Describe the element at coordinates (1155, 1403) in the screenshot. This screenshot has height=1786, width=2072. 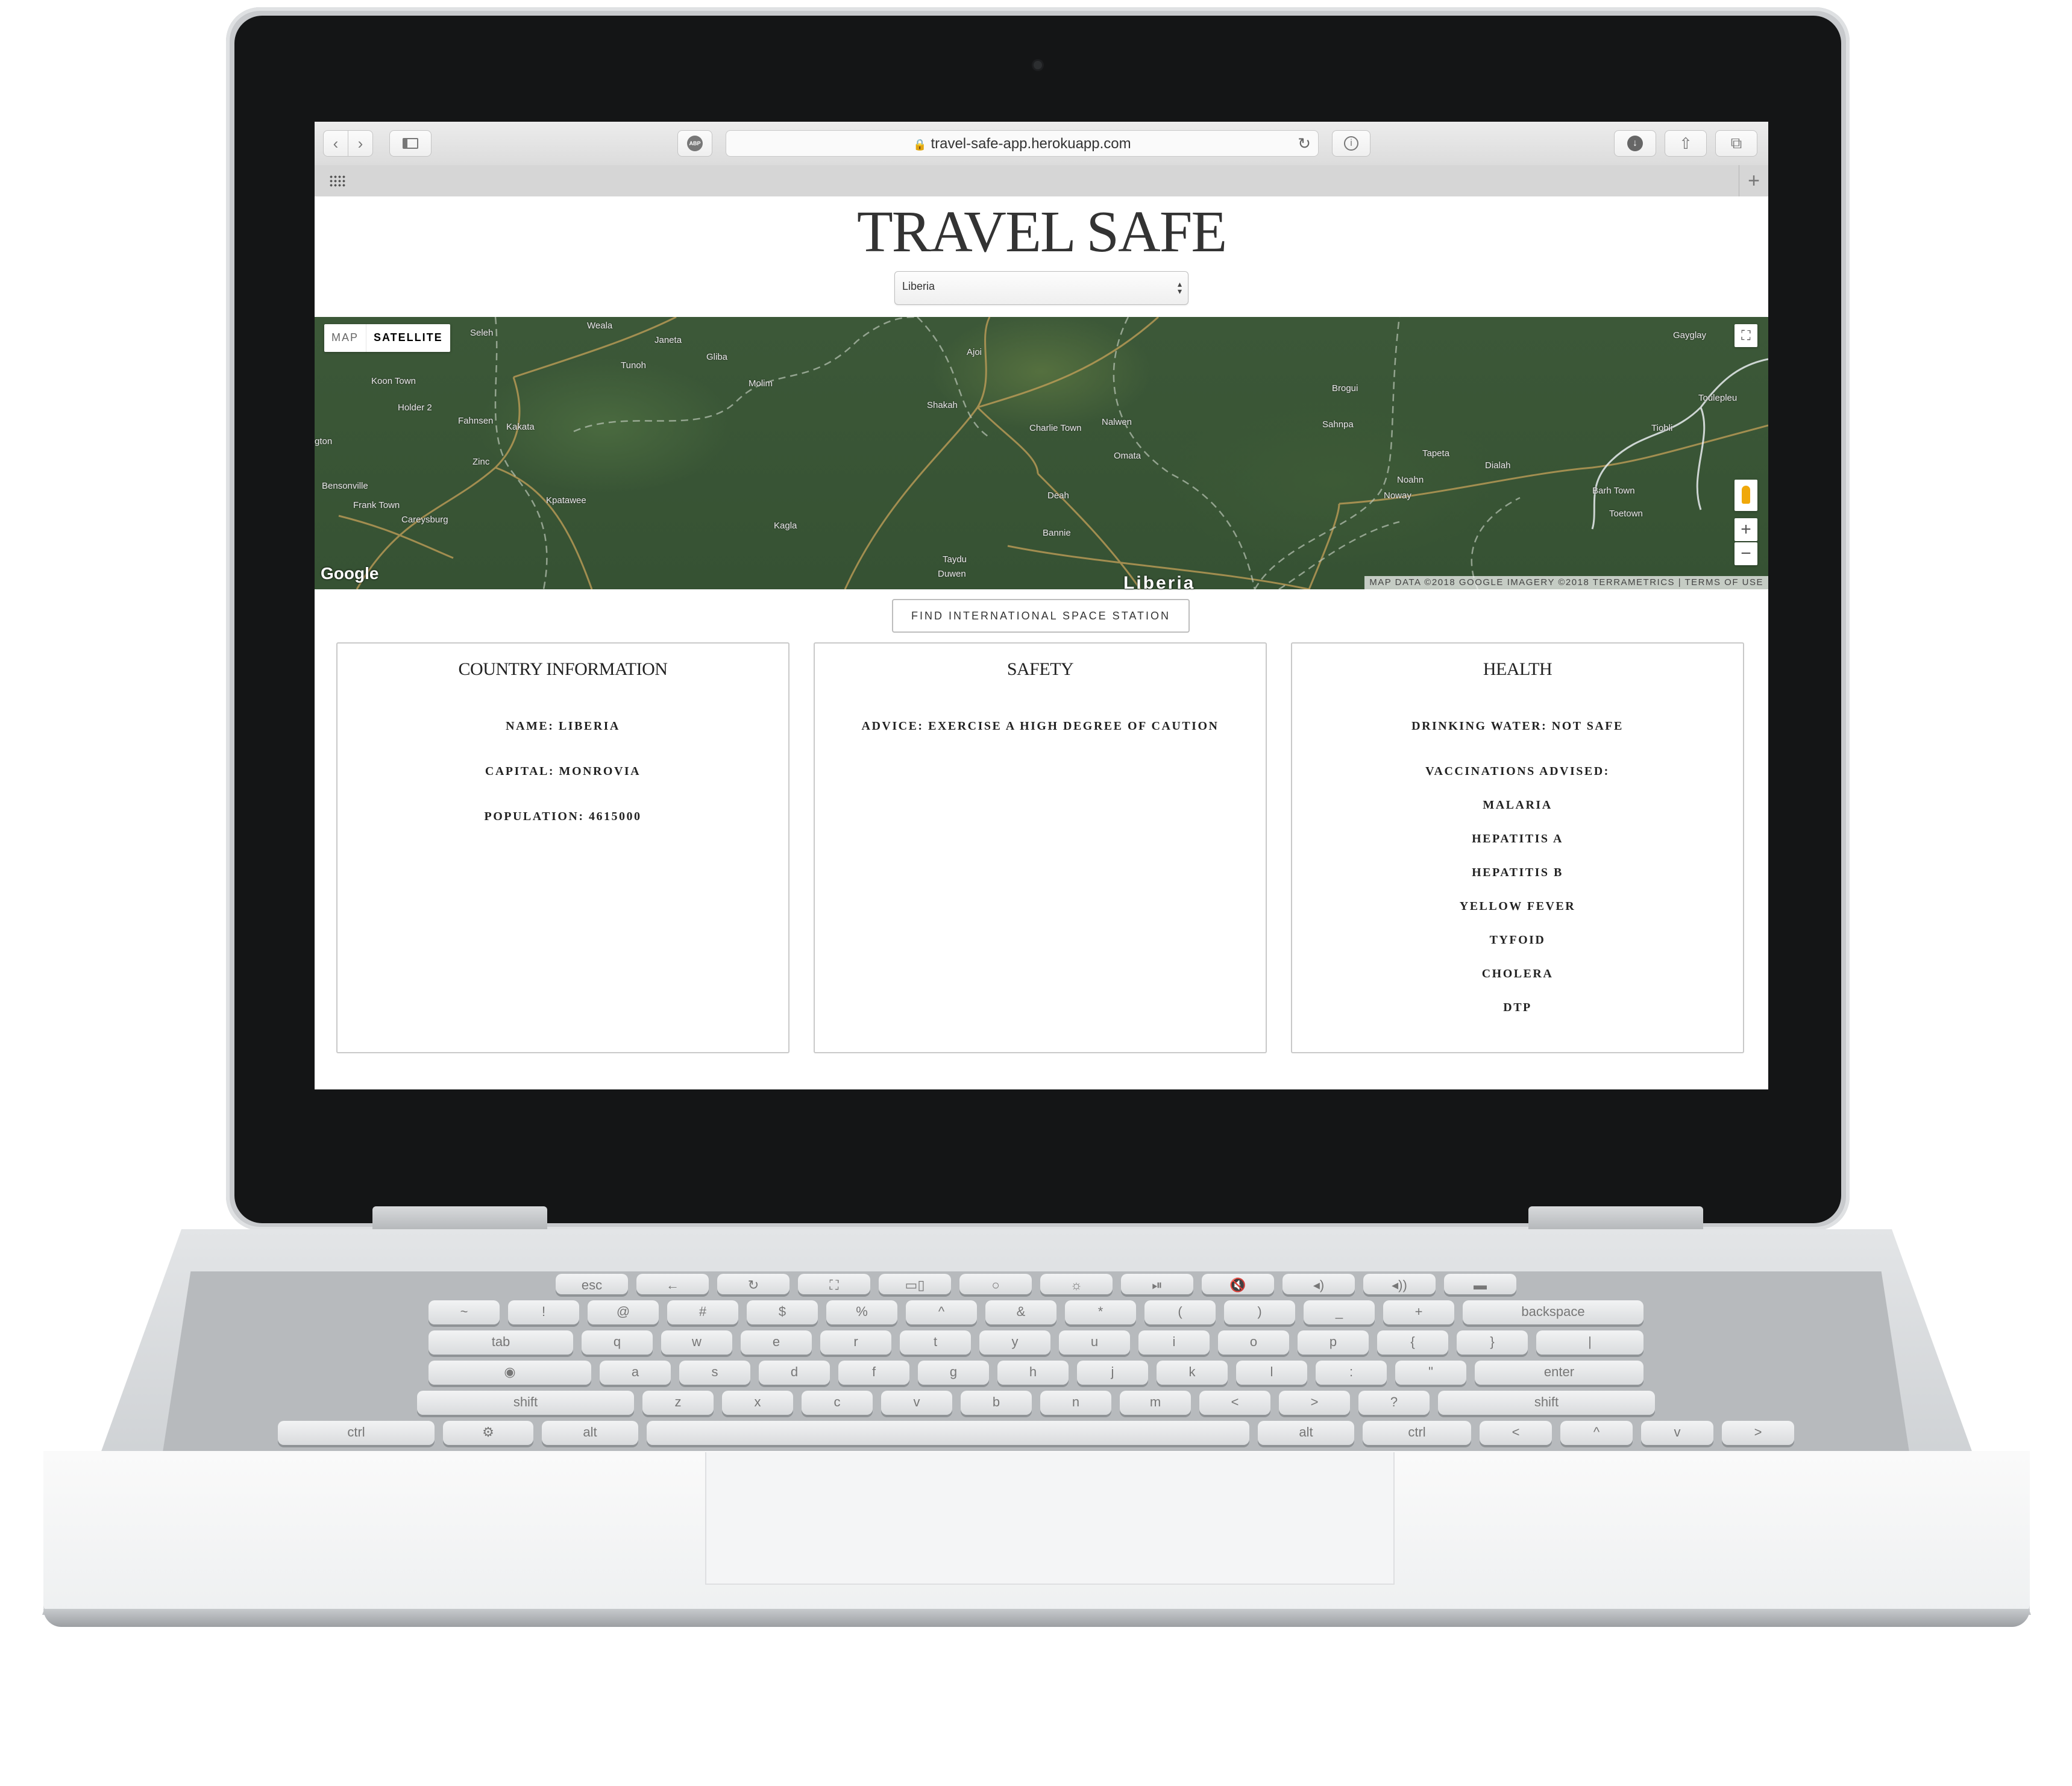
I see `keyboard-key: m` at that location.